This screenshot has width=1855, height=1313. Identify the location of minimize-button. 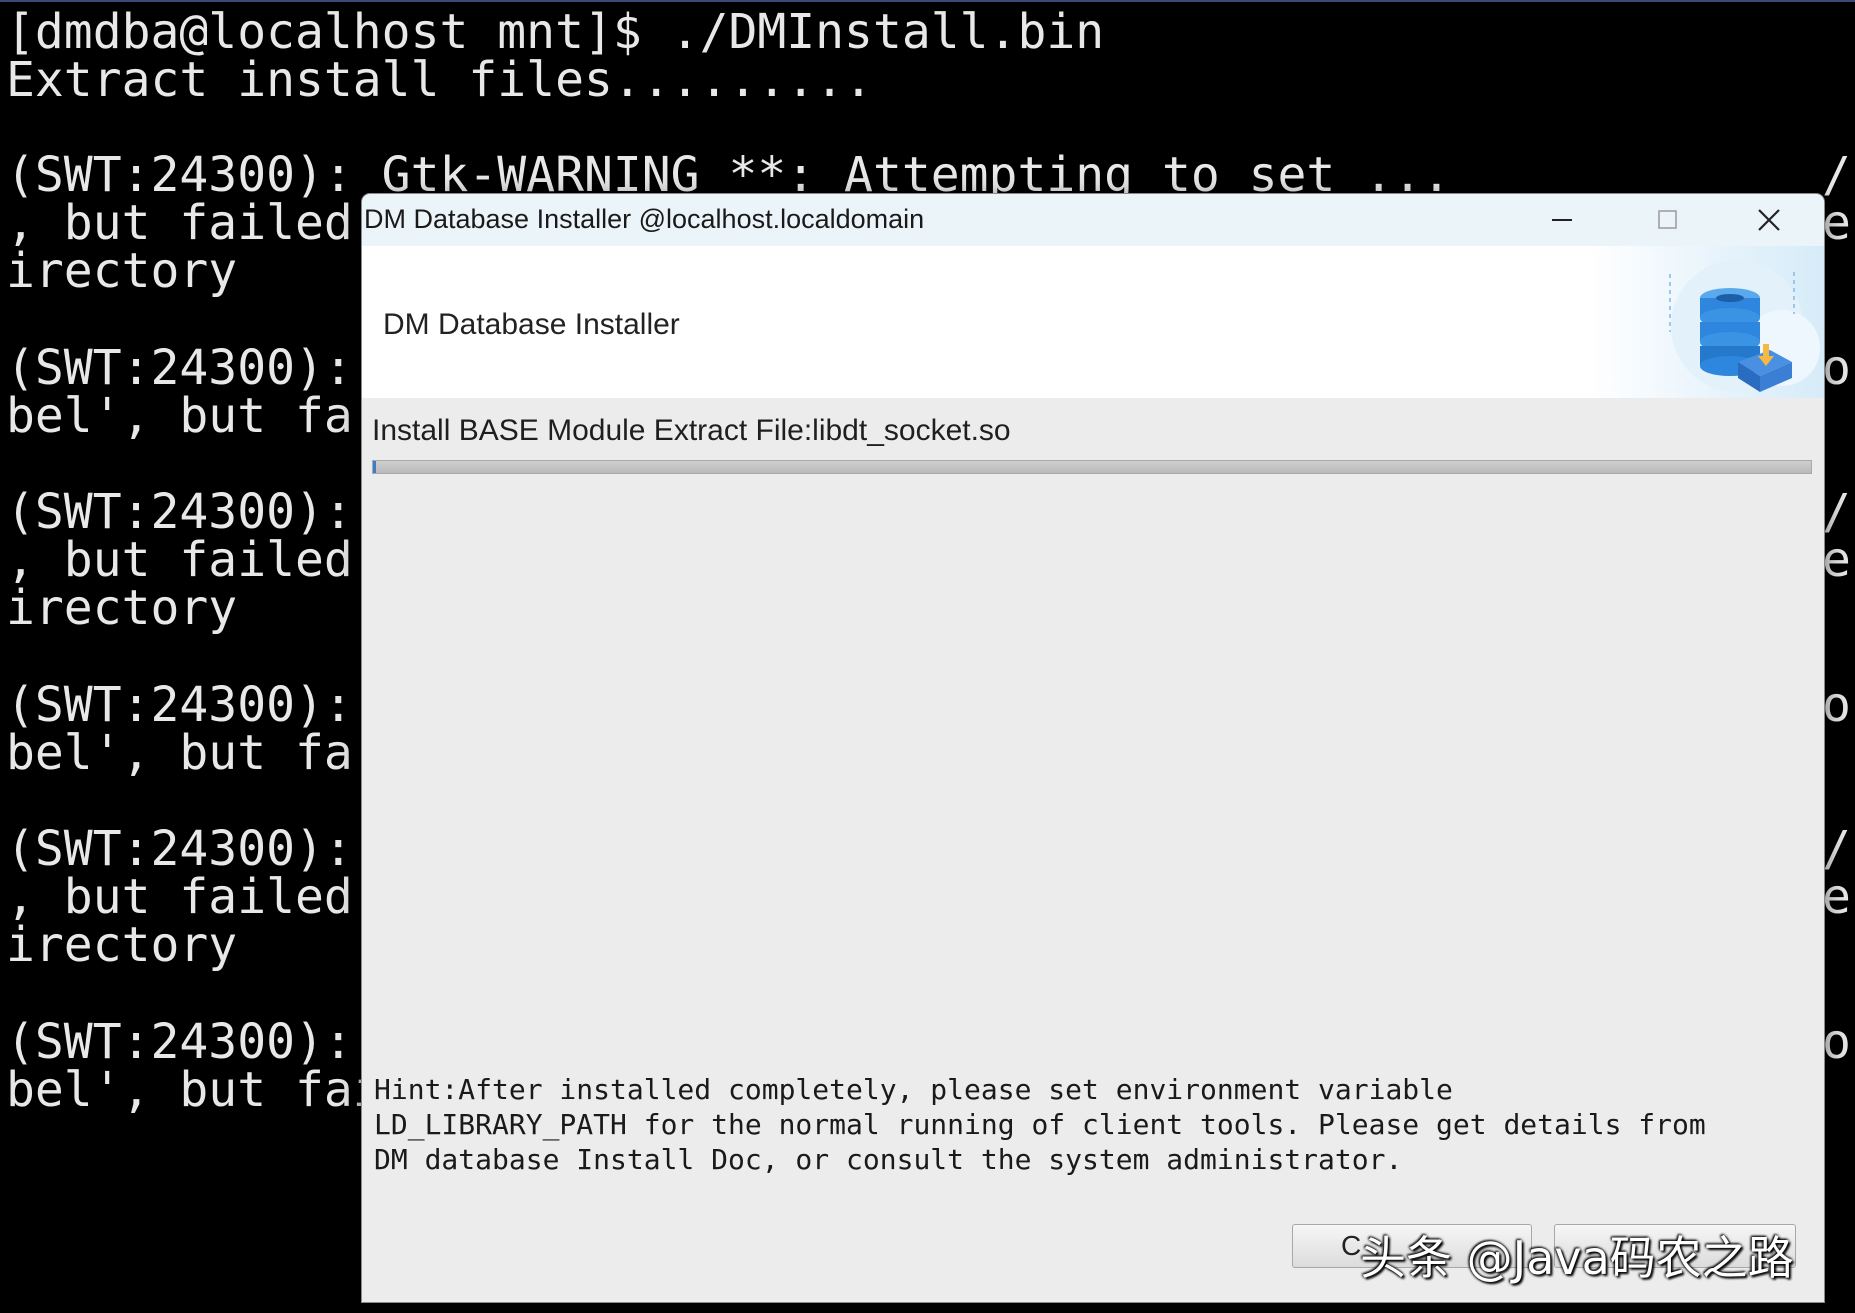
(1562, 220).